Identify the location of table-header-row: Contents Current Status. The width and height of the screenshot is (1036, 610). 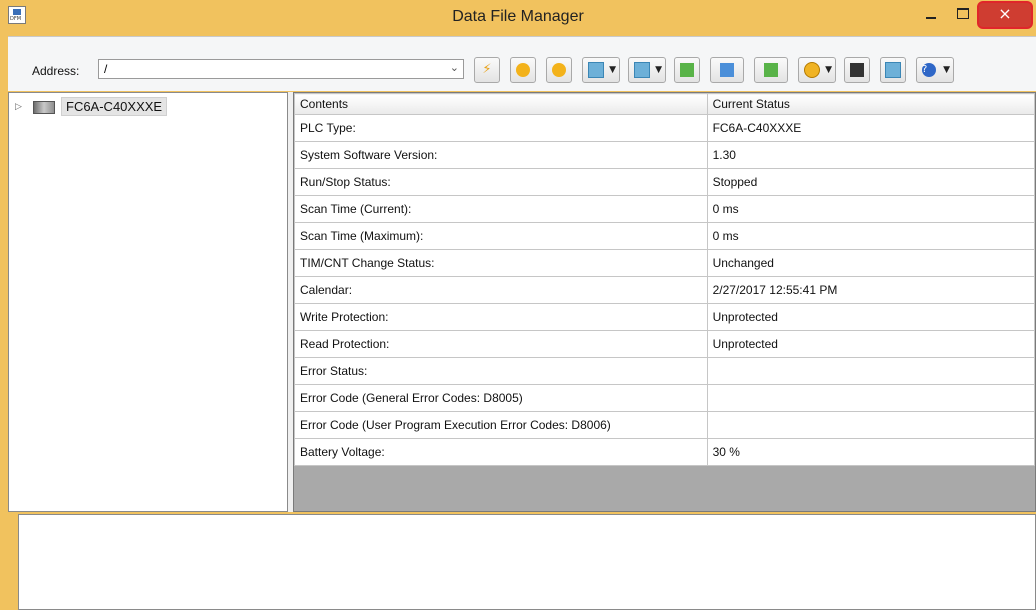
(664, 104).